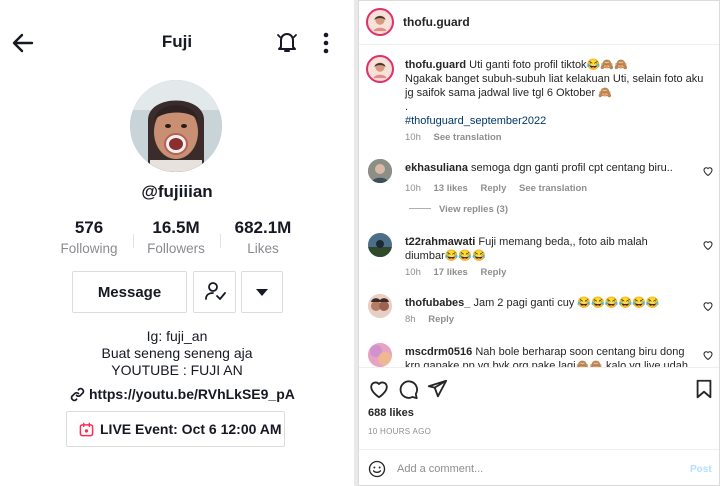  What do you see at coordinates (413, 137) in the screenshot?
I see `caption-time: 10h` at bounding box center [413, 137].